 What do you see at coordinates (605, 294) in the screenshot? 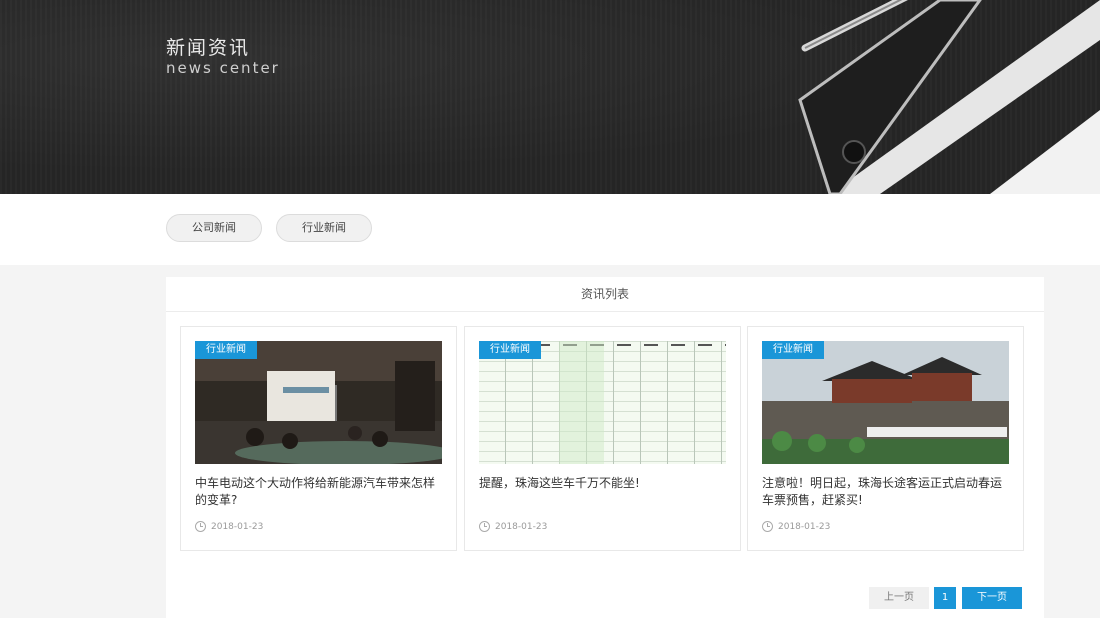
I see `panel-heading: 资讯列表` at bounding box center [605, 294].